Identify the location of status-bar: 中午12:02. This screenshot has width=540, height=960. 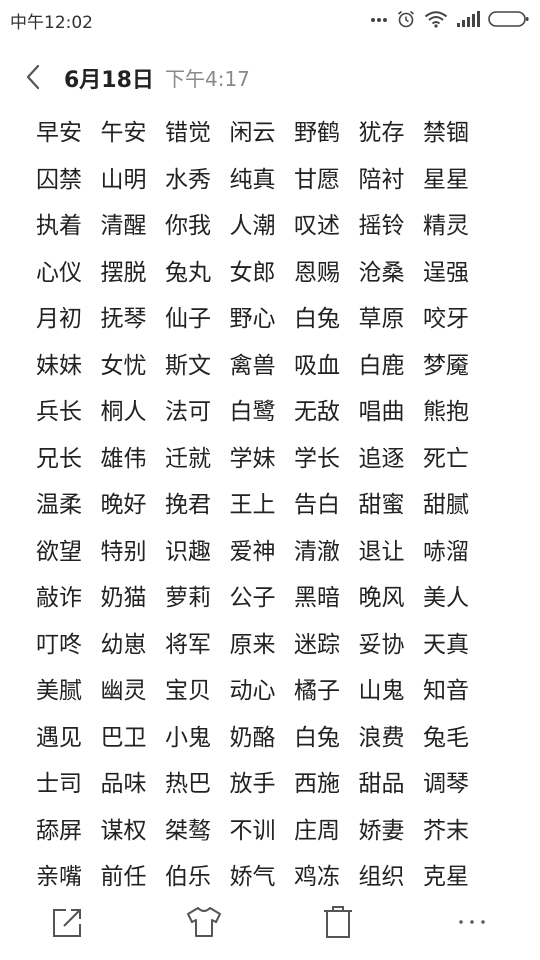
(270, 19).